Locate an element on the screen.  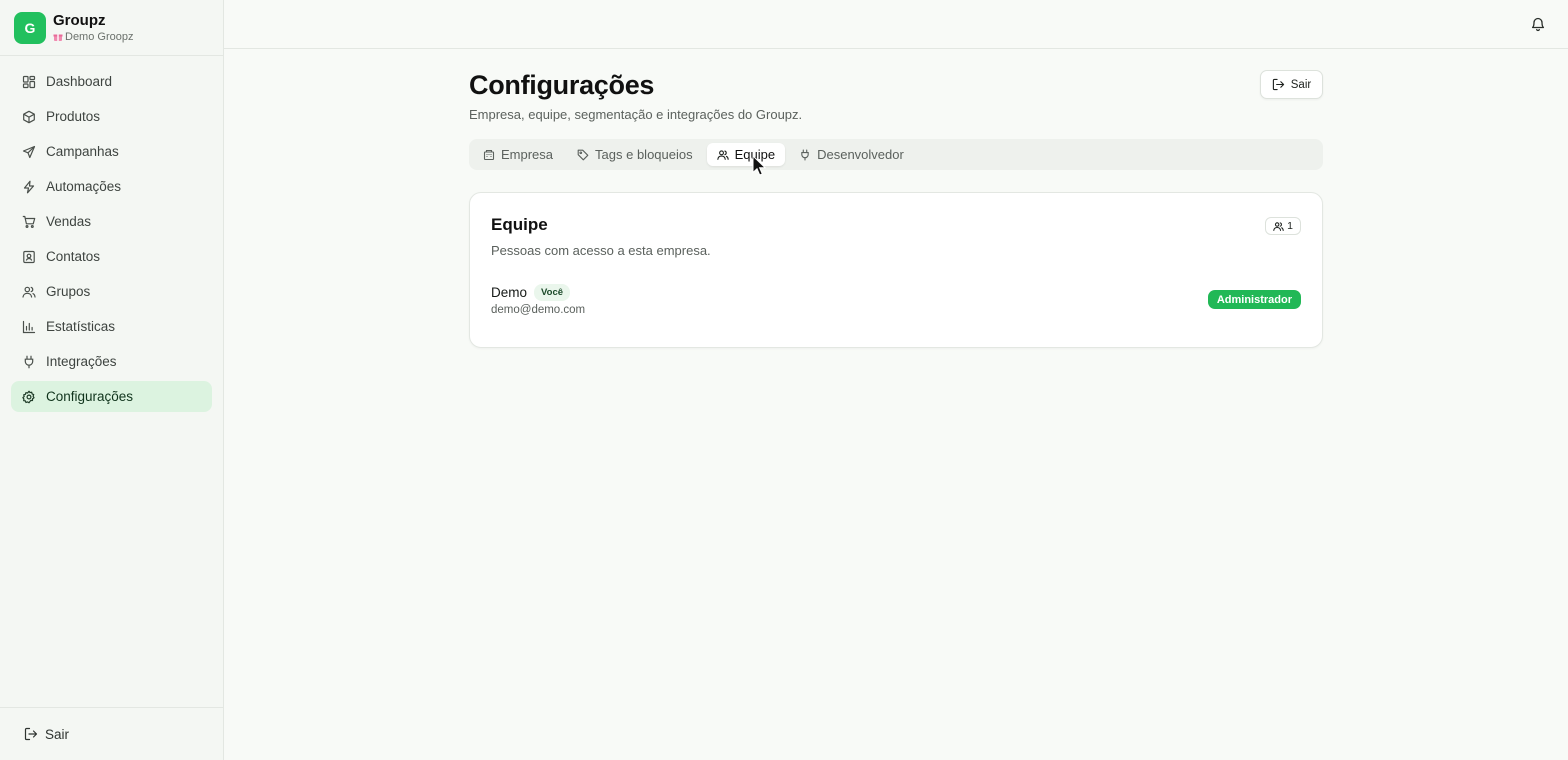
workspace-name: Demo Groopz is located at coordinates (93, 37).